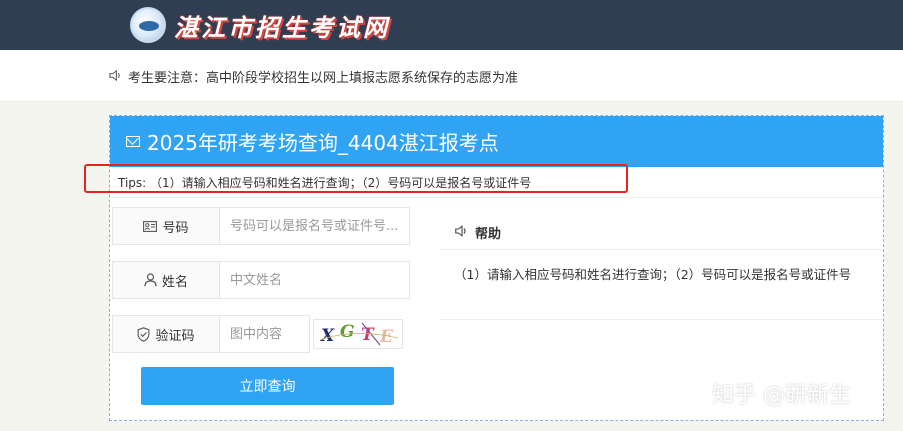 The height and width of the screenshot is (431, 903). I want to click on zj-emblem-icon, so click(148, 25).